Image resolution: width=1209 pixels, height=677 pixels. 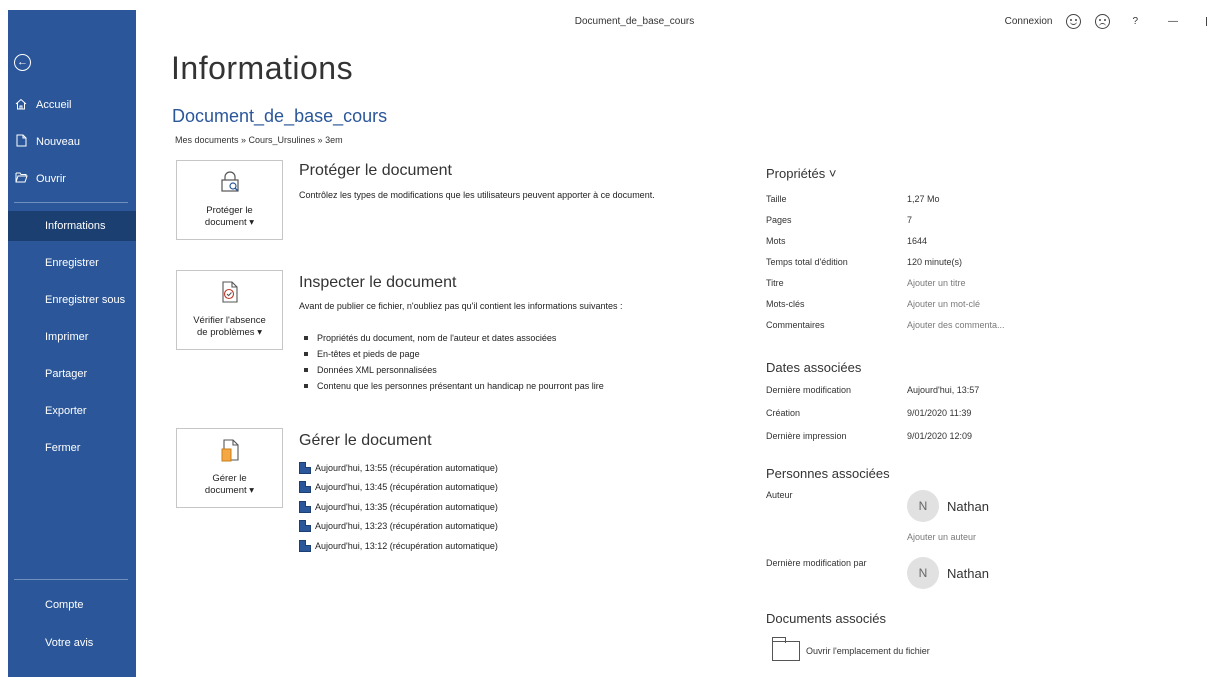 I want to click on new-document-icon, so click(x=21, y=142).